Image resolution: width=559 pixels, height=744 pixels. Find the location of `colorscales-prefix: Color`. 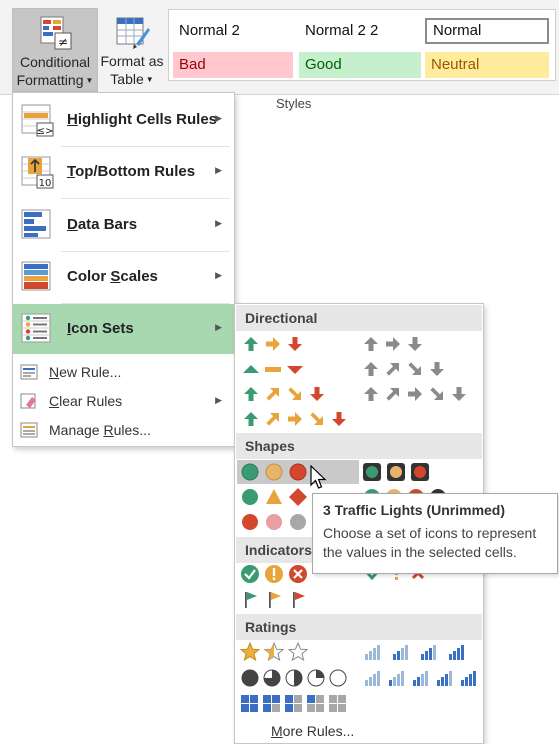

colorscales-prefix: Color is located at coordinates (89, 276).